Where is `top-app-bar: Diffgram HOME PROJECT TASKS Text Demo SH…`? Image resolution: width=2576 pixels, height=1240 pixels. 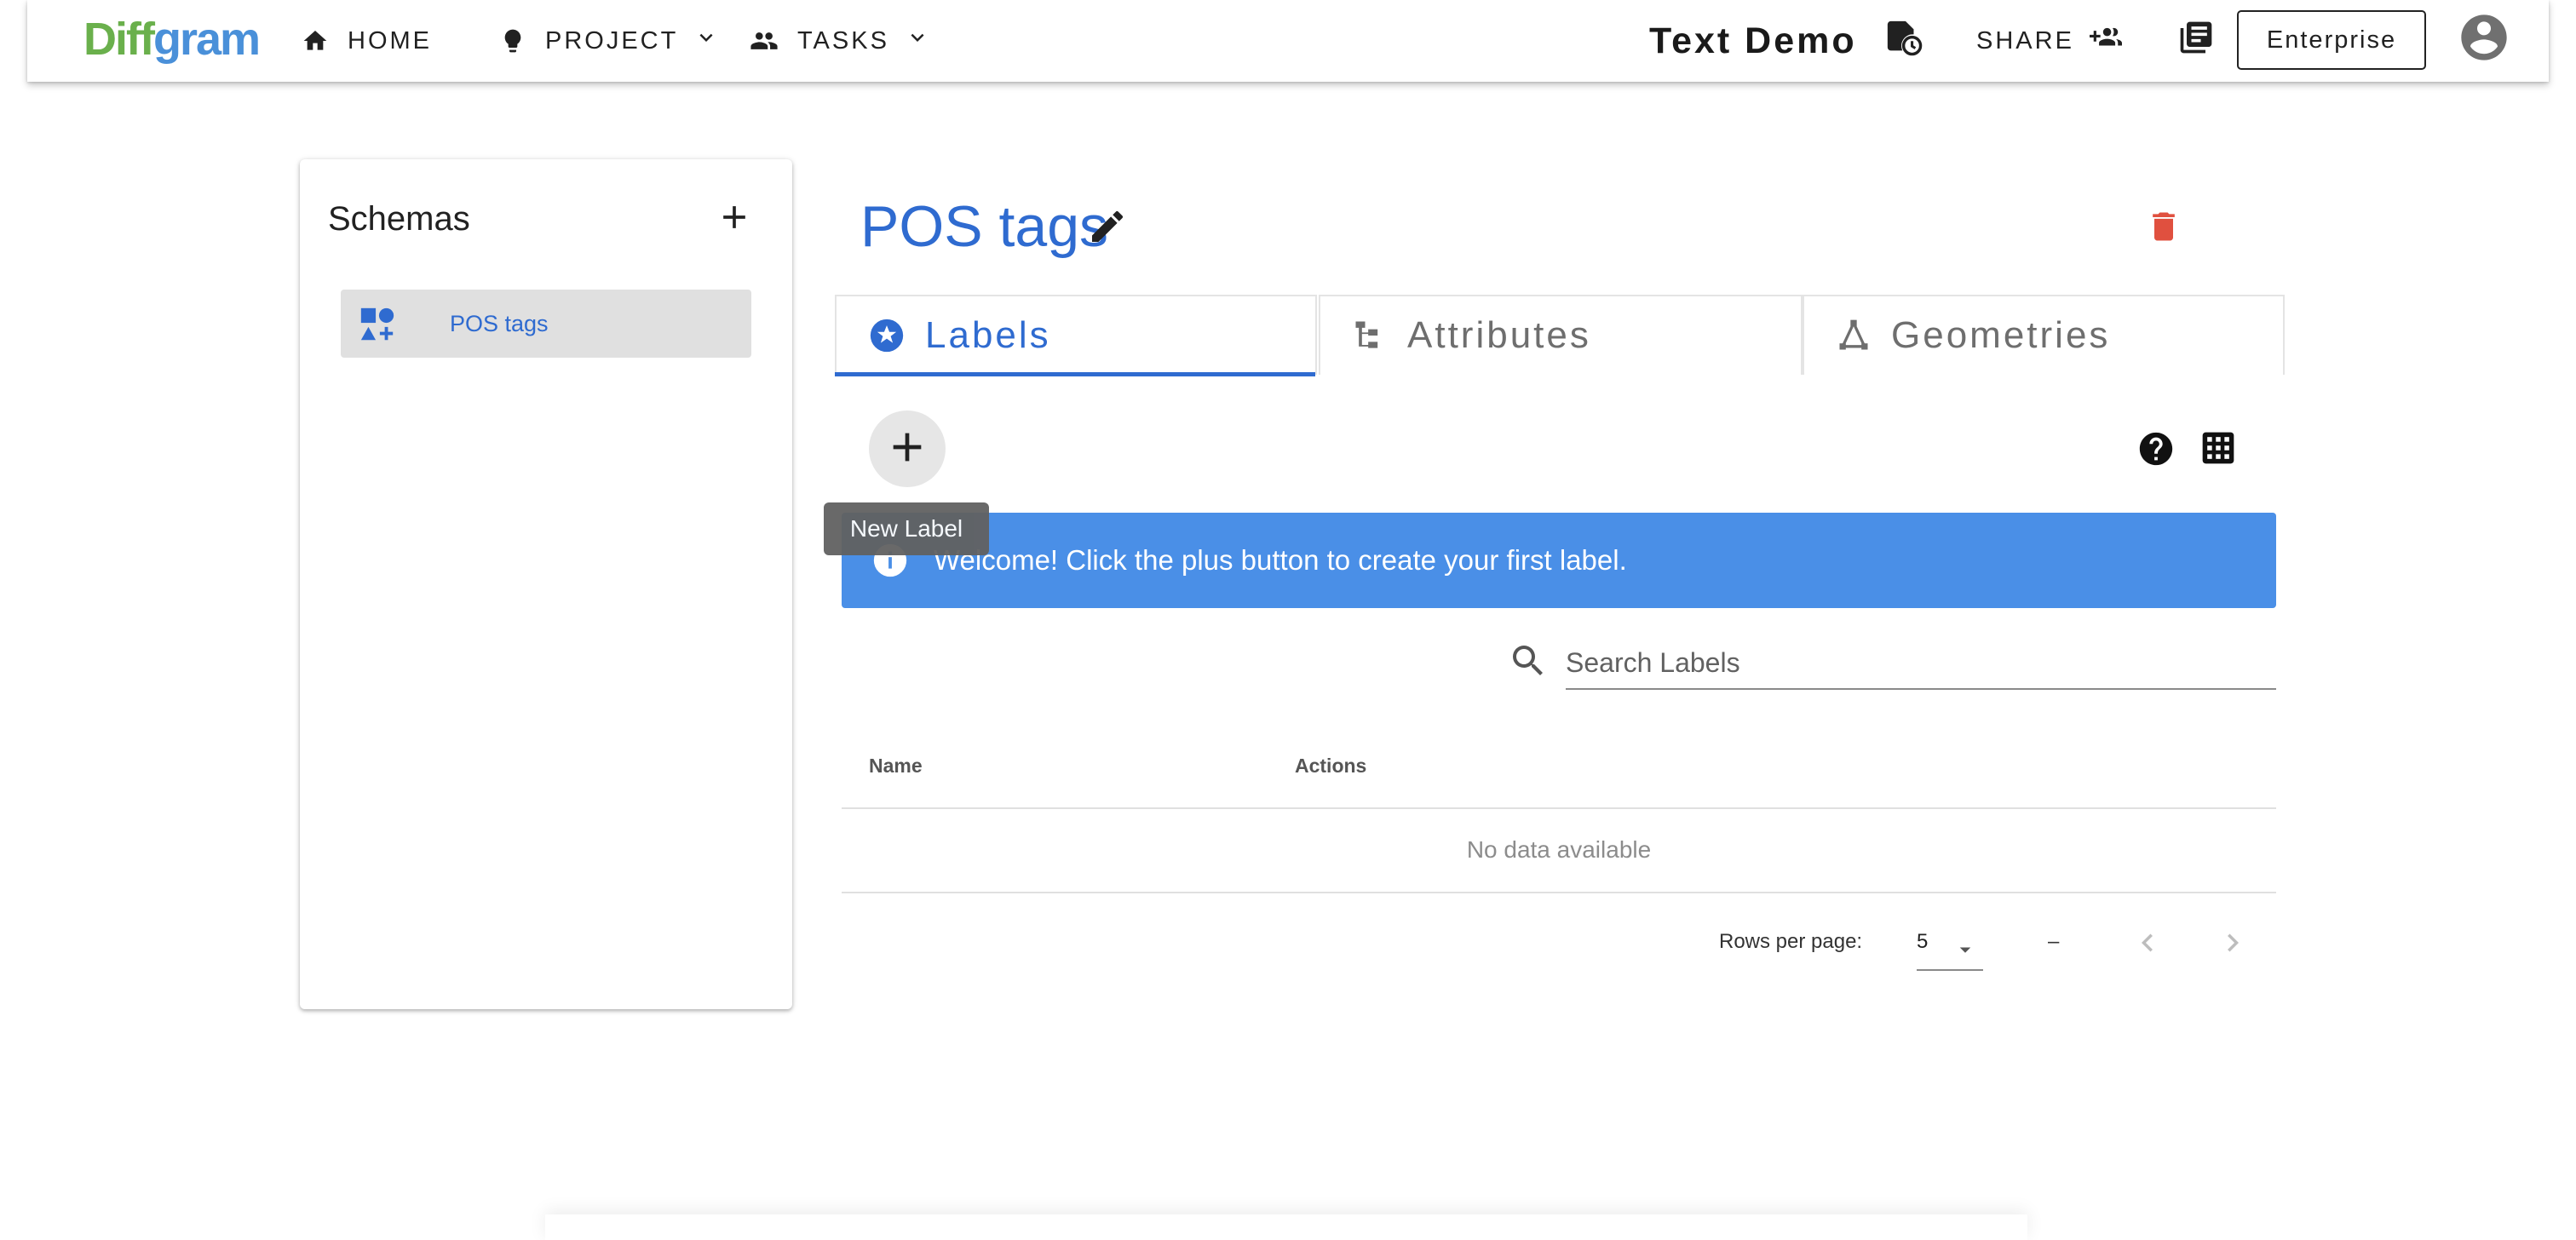 top-app-bar: Diffgram HOME PROJECT TASKS Text Demo SH… is located at coordinates (1288, 41).